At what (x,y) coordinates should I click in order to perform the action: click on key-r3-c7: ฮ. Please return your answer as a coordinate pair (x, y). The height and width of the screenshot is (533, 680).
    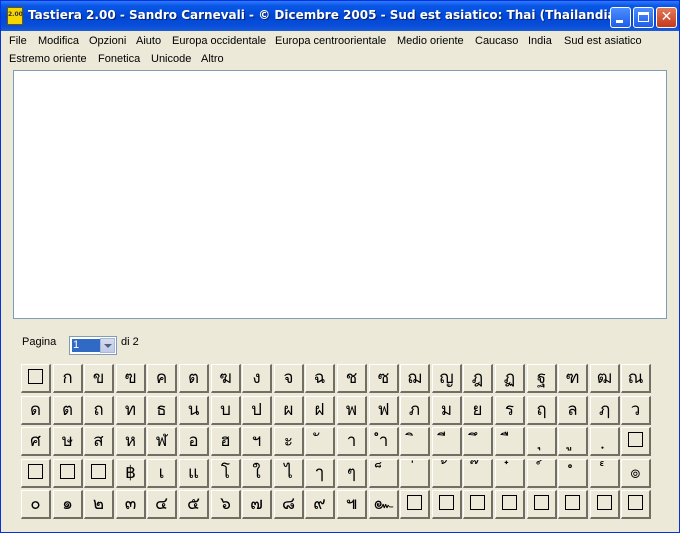
    Looking at the image, I should click on (226, 441).